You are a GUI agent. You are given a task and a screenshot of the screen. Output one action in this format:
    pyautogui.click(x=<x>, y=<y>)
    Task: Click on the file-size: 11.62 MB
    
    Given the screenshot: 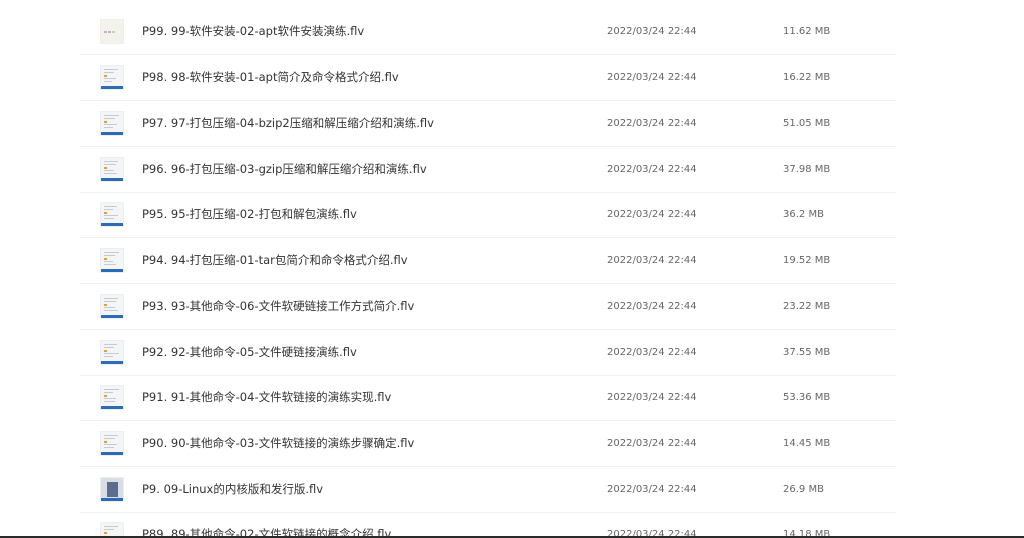 What is the action you would take?
    pyautogui.click(x=807, y=31)
    